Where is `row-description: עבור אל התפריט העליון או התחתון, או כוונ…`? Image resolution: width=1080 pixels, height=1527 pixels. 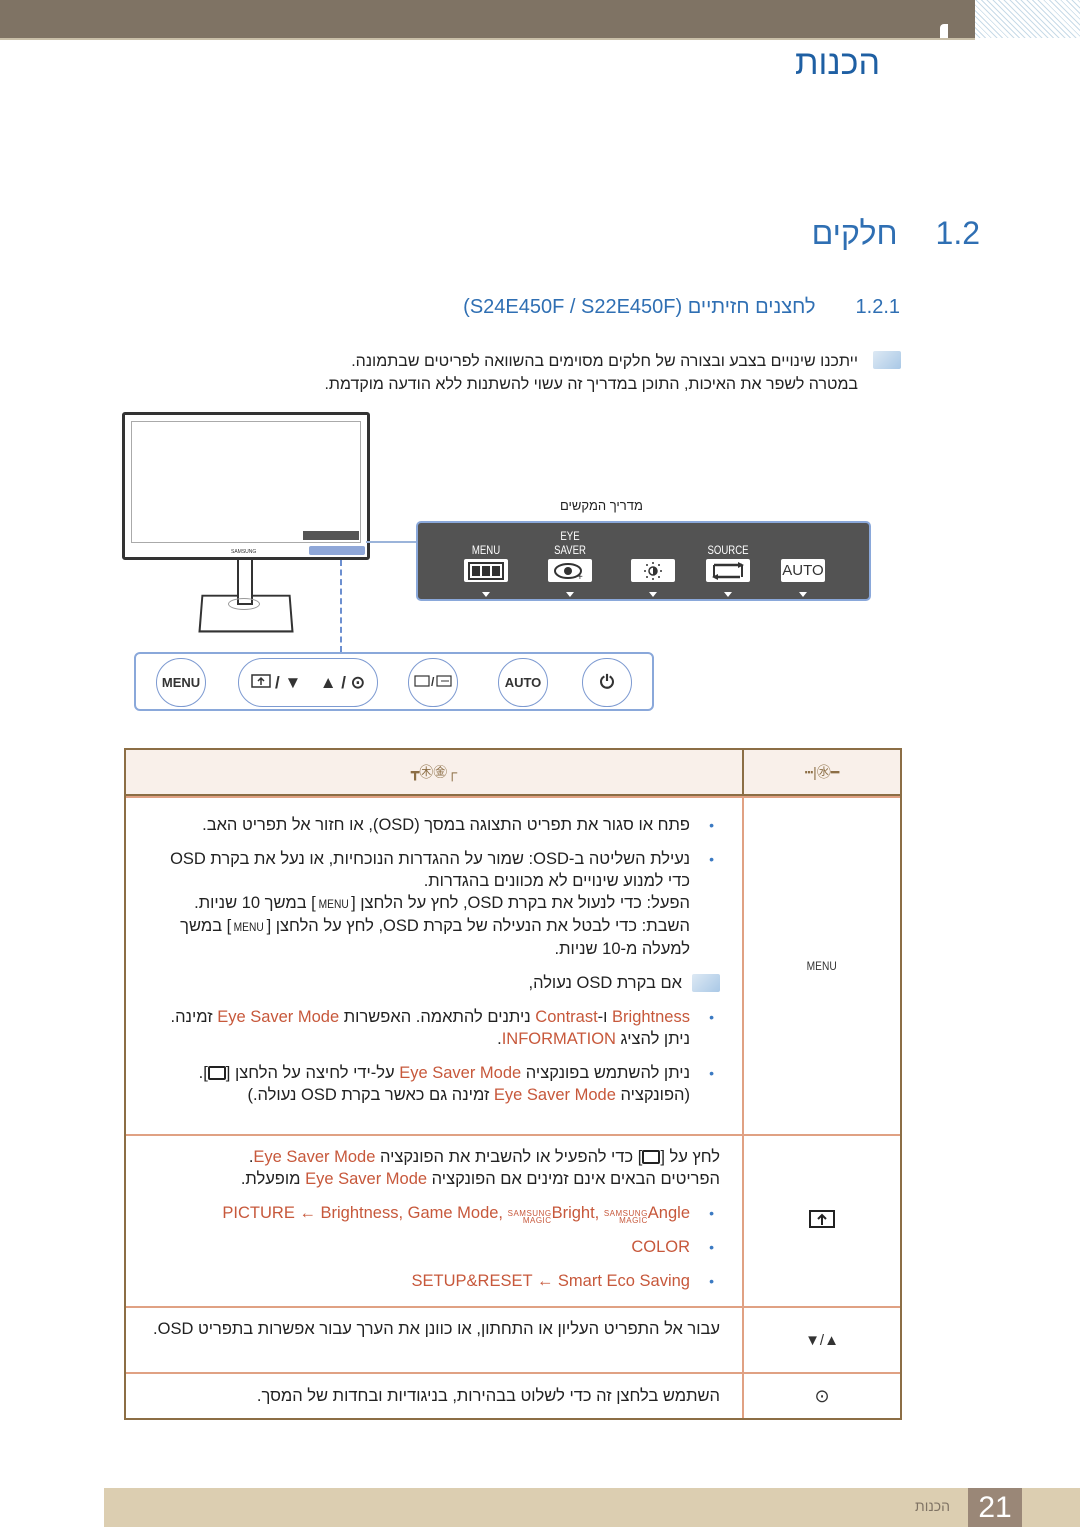 row-description: עבור אל התפריט העליון או התחתון, או כוונ… is located at coordinates (436, 1329).